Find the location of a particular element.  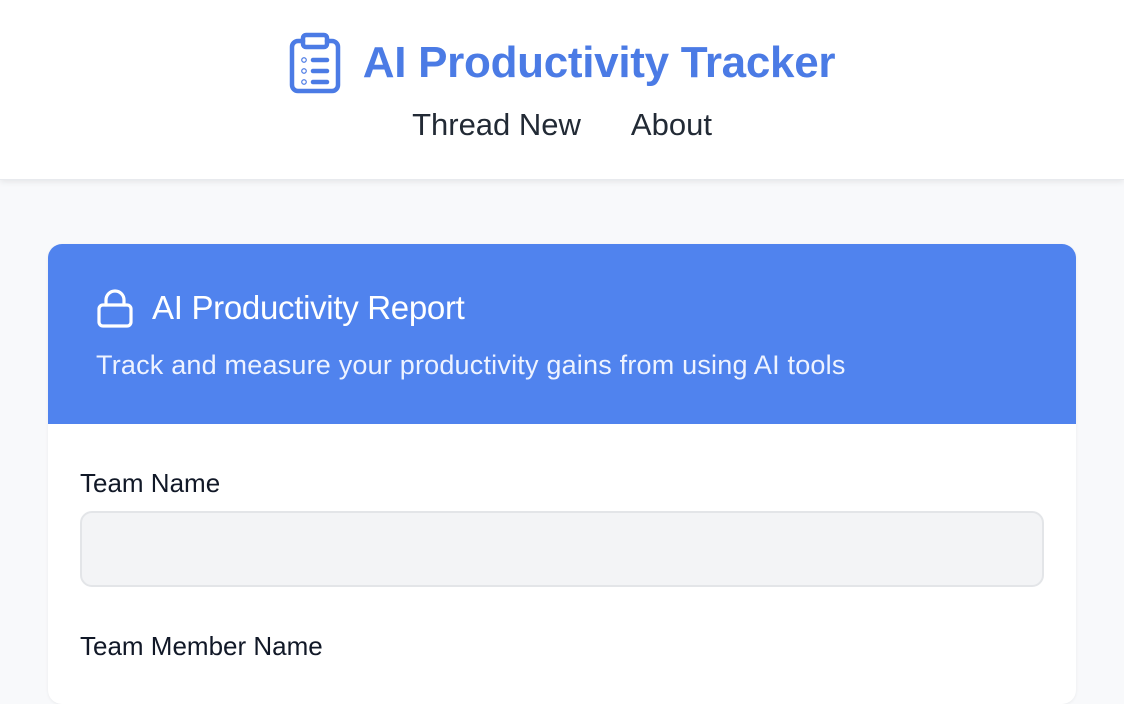

team-name-input is located at coordinates (562, 549).